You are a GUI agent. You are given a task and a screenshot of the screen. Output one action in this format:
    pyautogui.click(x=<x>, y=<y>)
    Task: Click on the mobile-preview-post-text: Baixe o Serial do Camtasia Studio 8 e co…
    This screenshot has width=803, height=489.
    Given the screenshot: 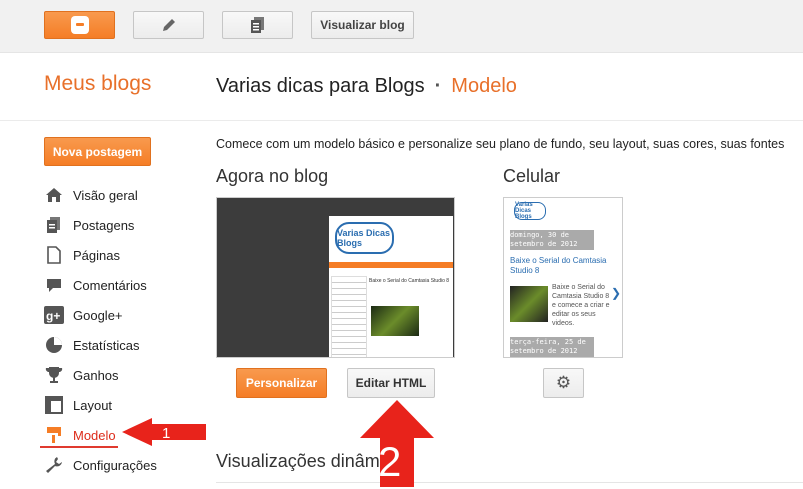 What is the action you would take?
    pyautogui.click(x=581, y=305)
    